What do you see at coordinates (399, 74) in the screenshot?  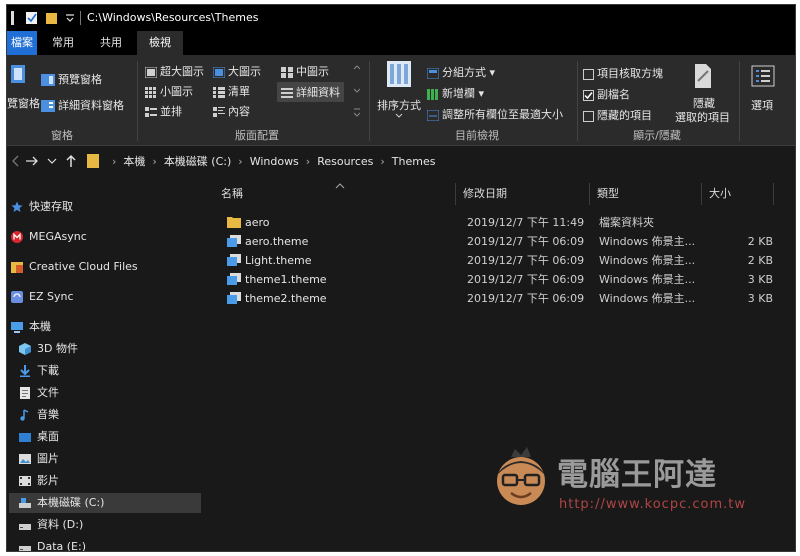 I see `sort-by-icon` at bounding box center [399, 74].